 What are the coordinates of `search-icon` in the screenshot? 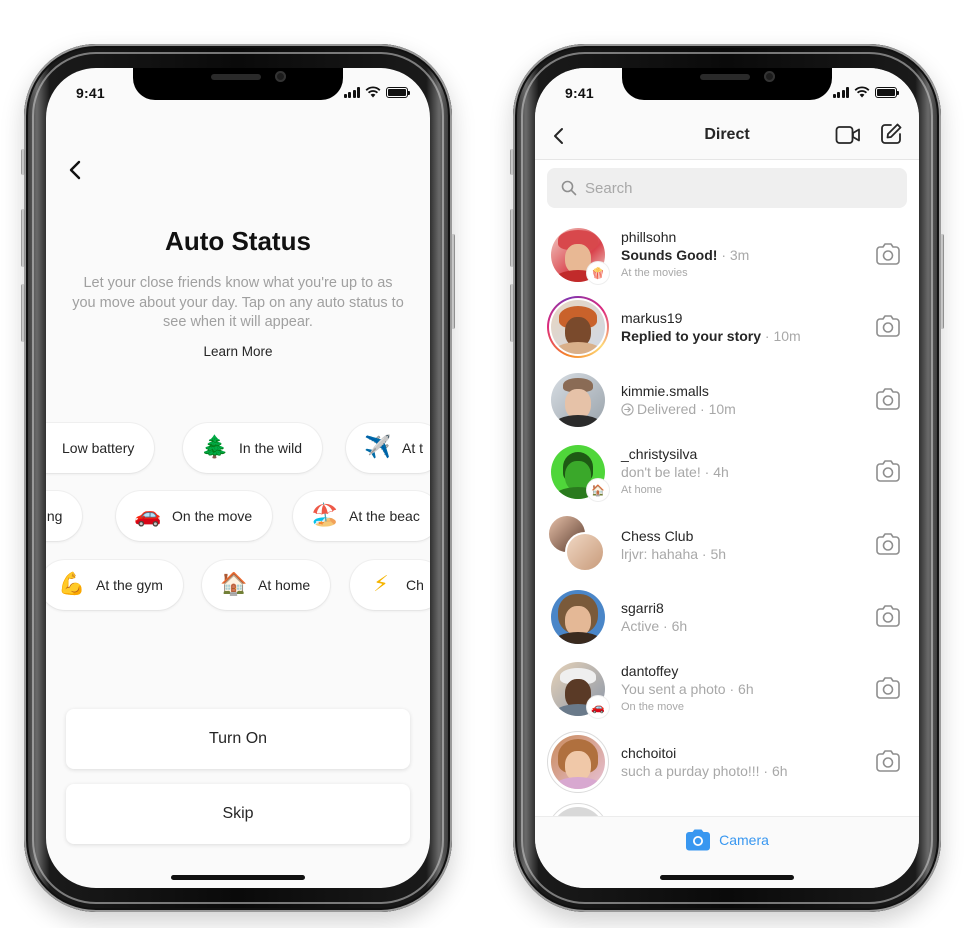 It's located at (569, 188).